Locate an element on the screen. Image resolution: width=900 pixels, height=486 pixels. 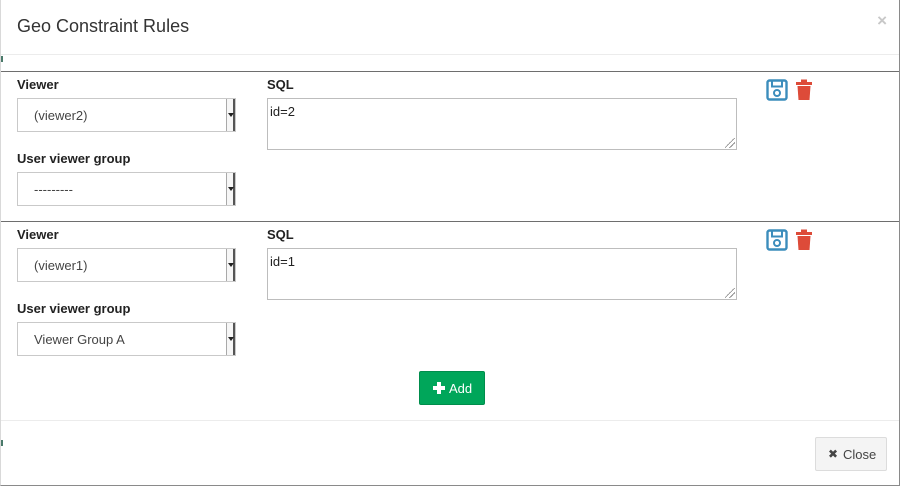
sql-textarea: id=1 is located at coordinates (502, 274).